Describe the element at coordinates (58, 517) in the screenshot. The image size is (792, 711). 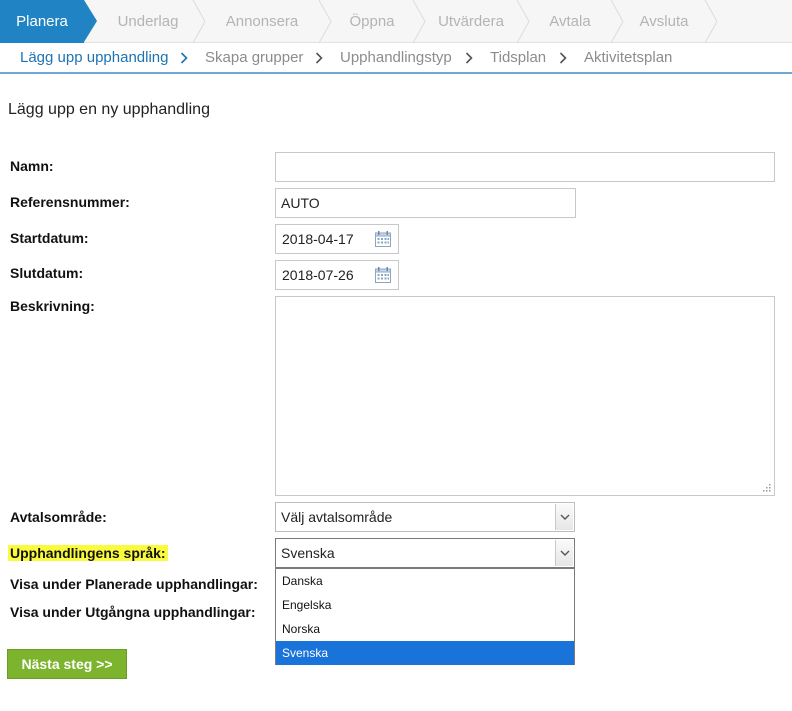
I see `agreement-area-label: Avtalsområde:` at that location.